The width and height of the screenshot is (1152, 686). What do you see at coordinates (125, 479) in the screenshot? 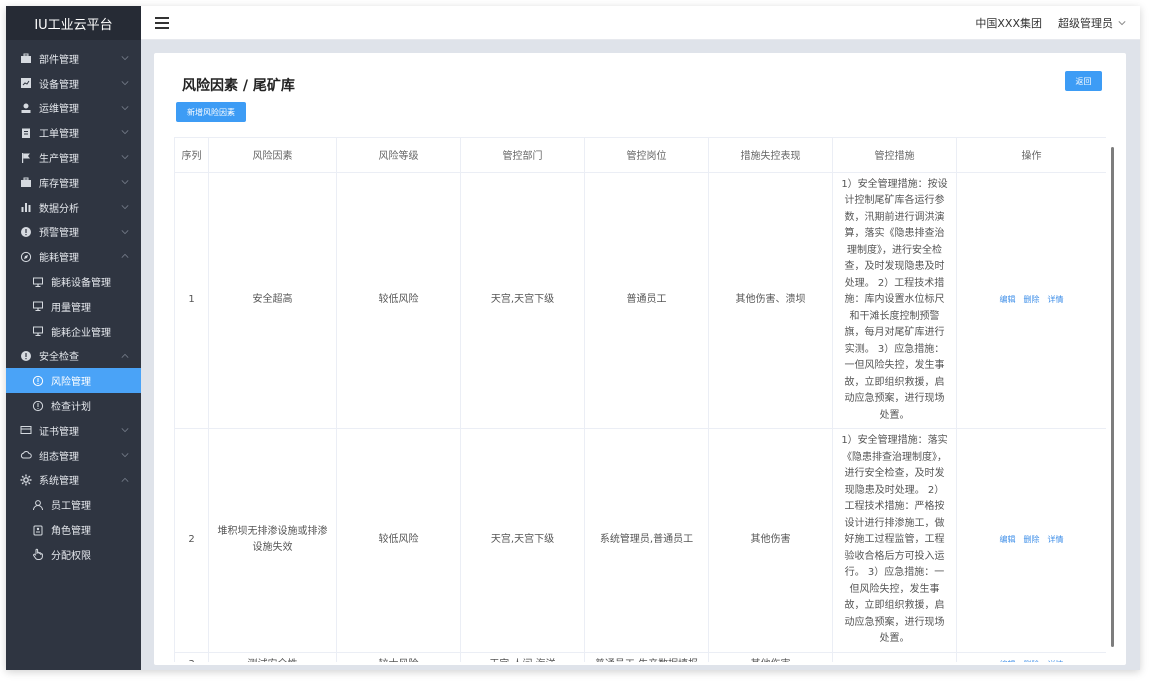
I see `chevron-up-icon` at bounding box center [125, 479].